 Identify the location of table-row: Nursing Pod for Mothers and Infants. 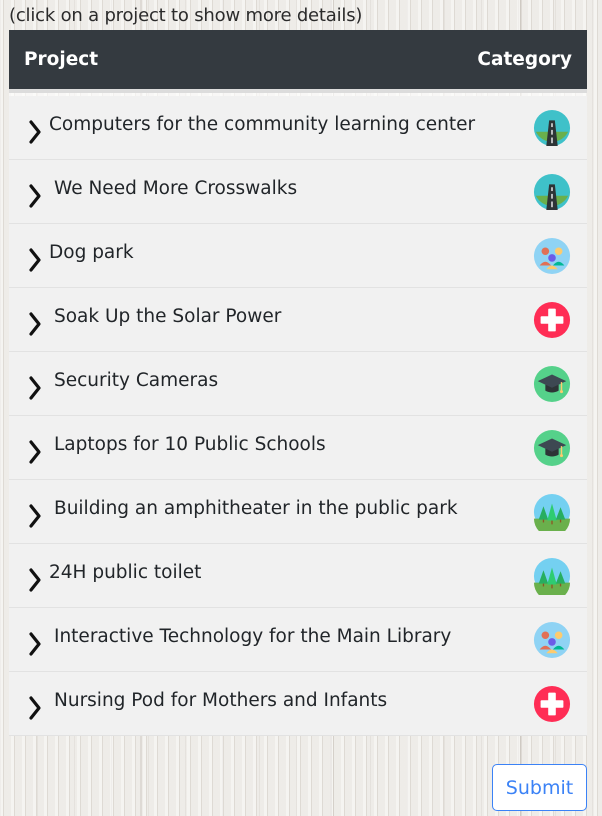
(298, 704).